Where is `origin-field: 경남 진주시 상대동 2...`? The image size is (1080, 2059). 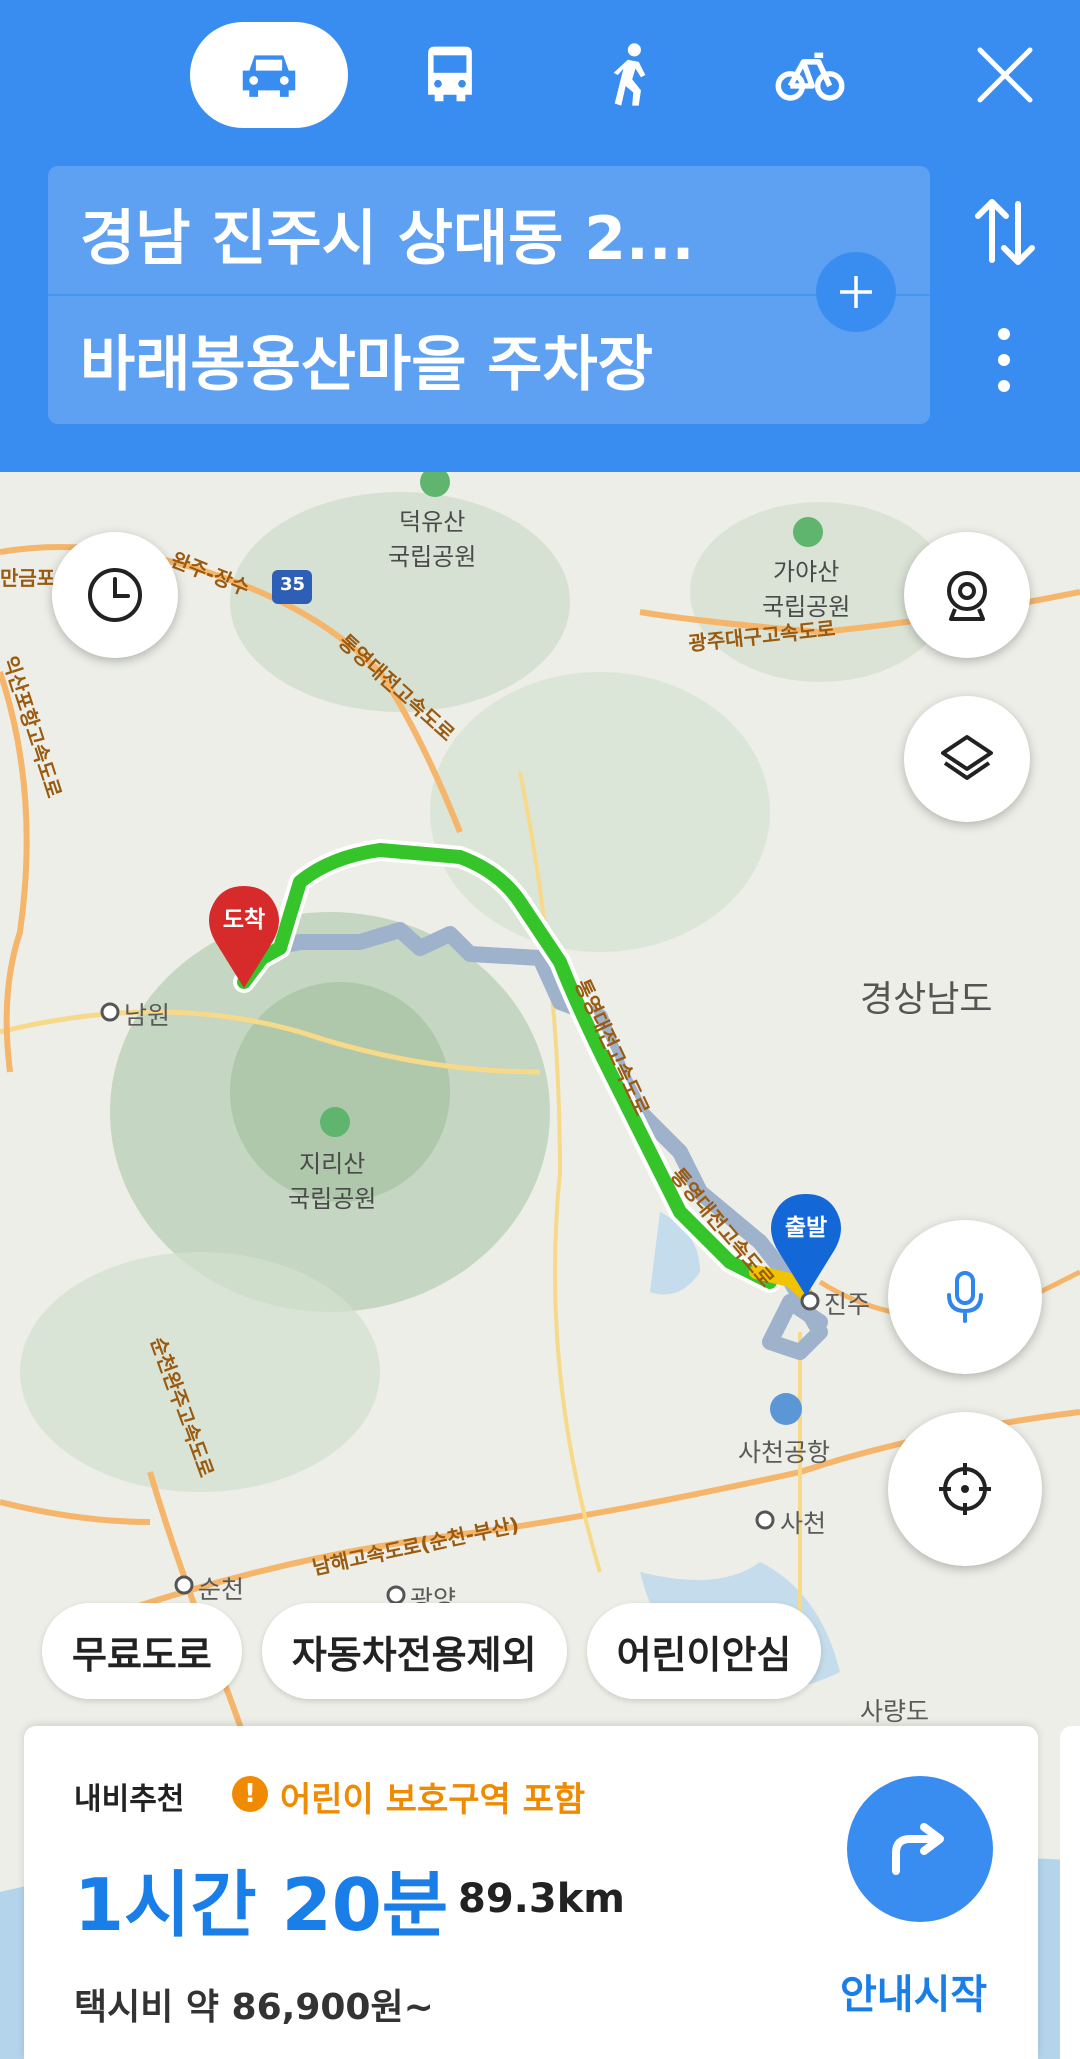
origin-field: 경남 진주시 상대동 2... is located at coordinates (450, 233).